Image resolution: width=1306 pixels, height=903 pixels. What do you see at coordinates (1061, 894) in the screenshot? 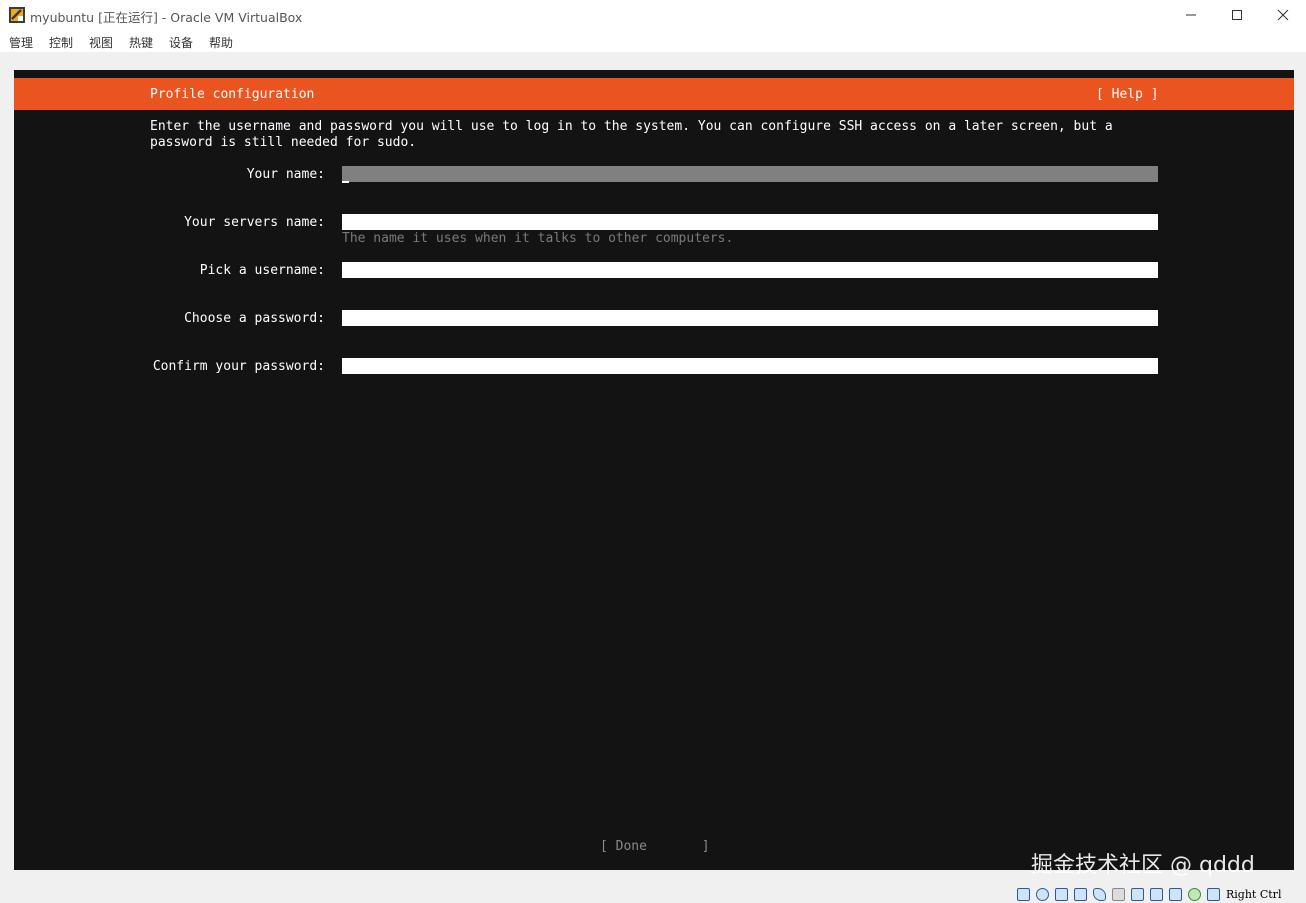
I see `audio-icon` at bounding box center [1061, 894].